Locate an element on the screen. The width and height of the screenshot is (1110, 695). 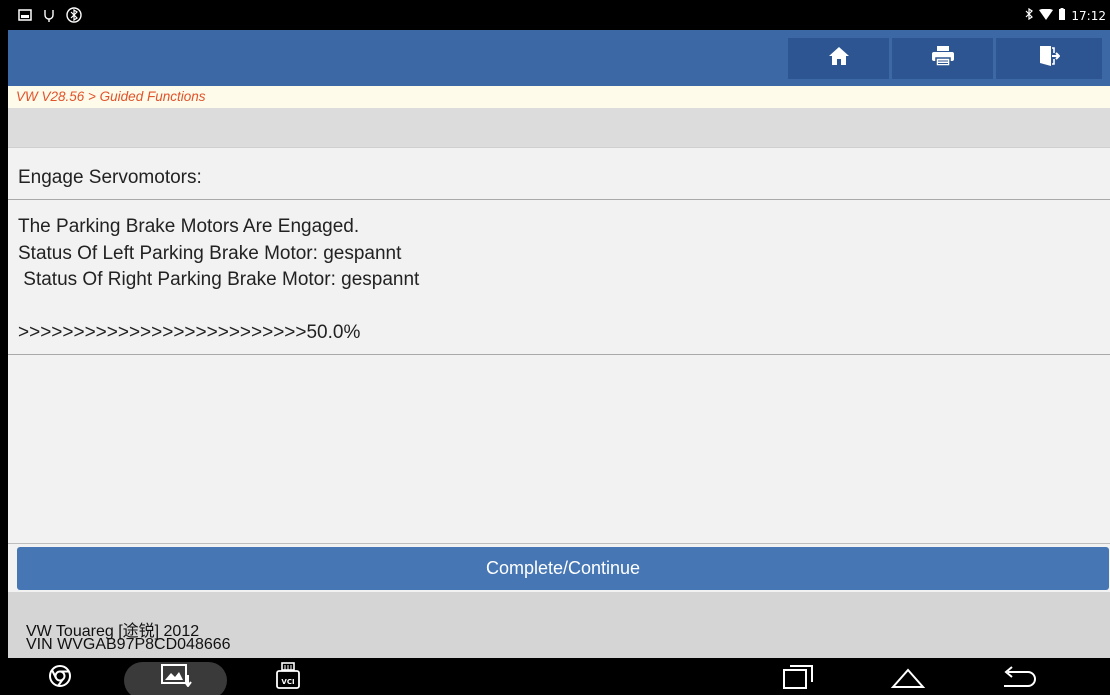
complete-continue-label: Complete/Continue is located at coordinates (563, 568).